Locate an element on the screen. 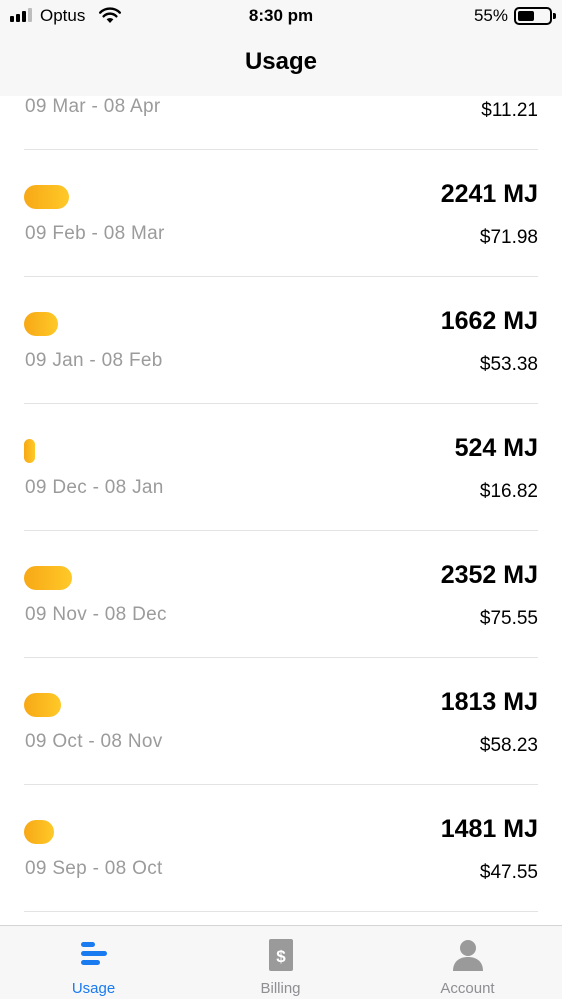  usage-cost: $16.82 is located at coordinates (508, 491).